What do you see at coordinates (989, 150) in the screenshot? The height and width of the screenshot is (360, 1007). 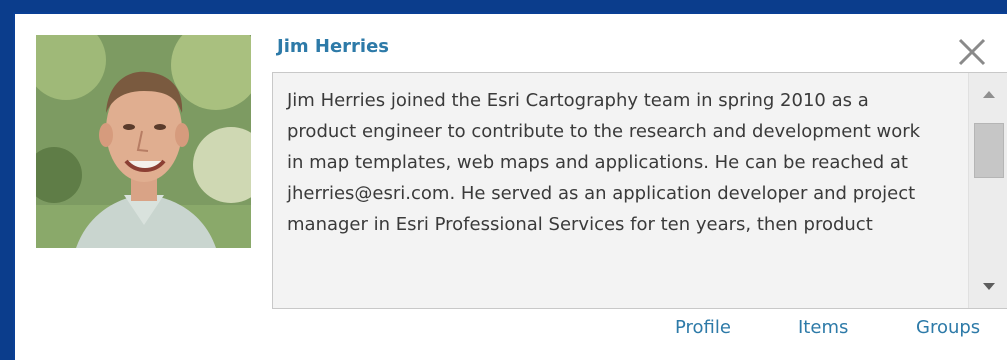 I see `scrollbar-thumb` at bounding box center [989, 150].